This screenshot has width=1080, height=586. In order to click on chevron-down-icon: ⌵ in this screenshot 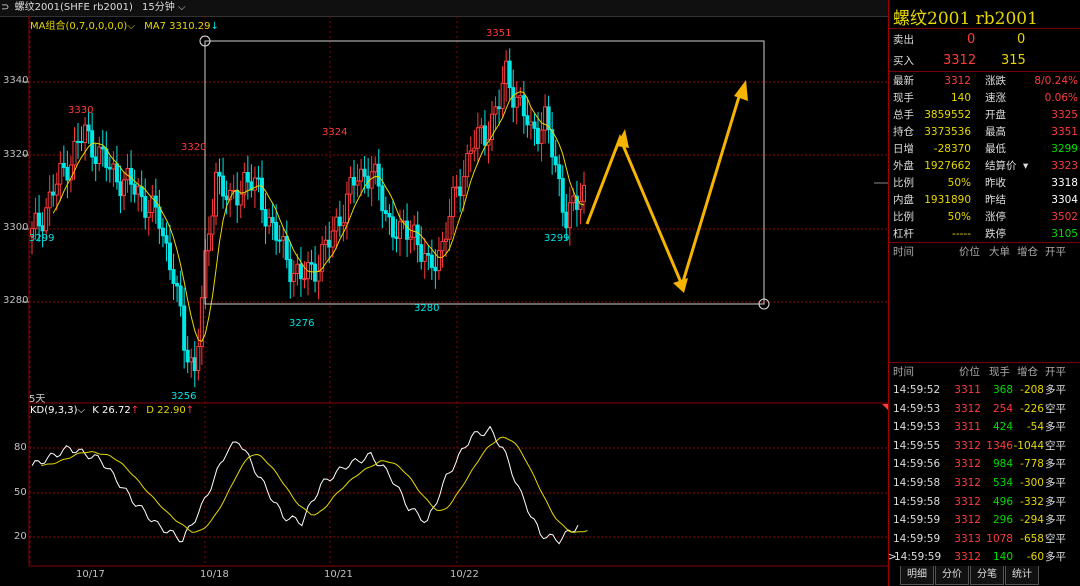, I will do `click(82, 410)`.